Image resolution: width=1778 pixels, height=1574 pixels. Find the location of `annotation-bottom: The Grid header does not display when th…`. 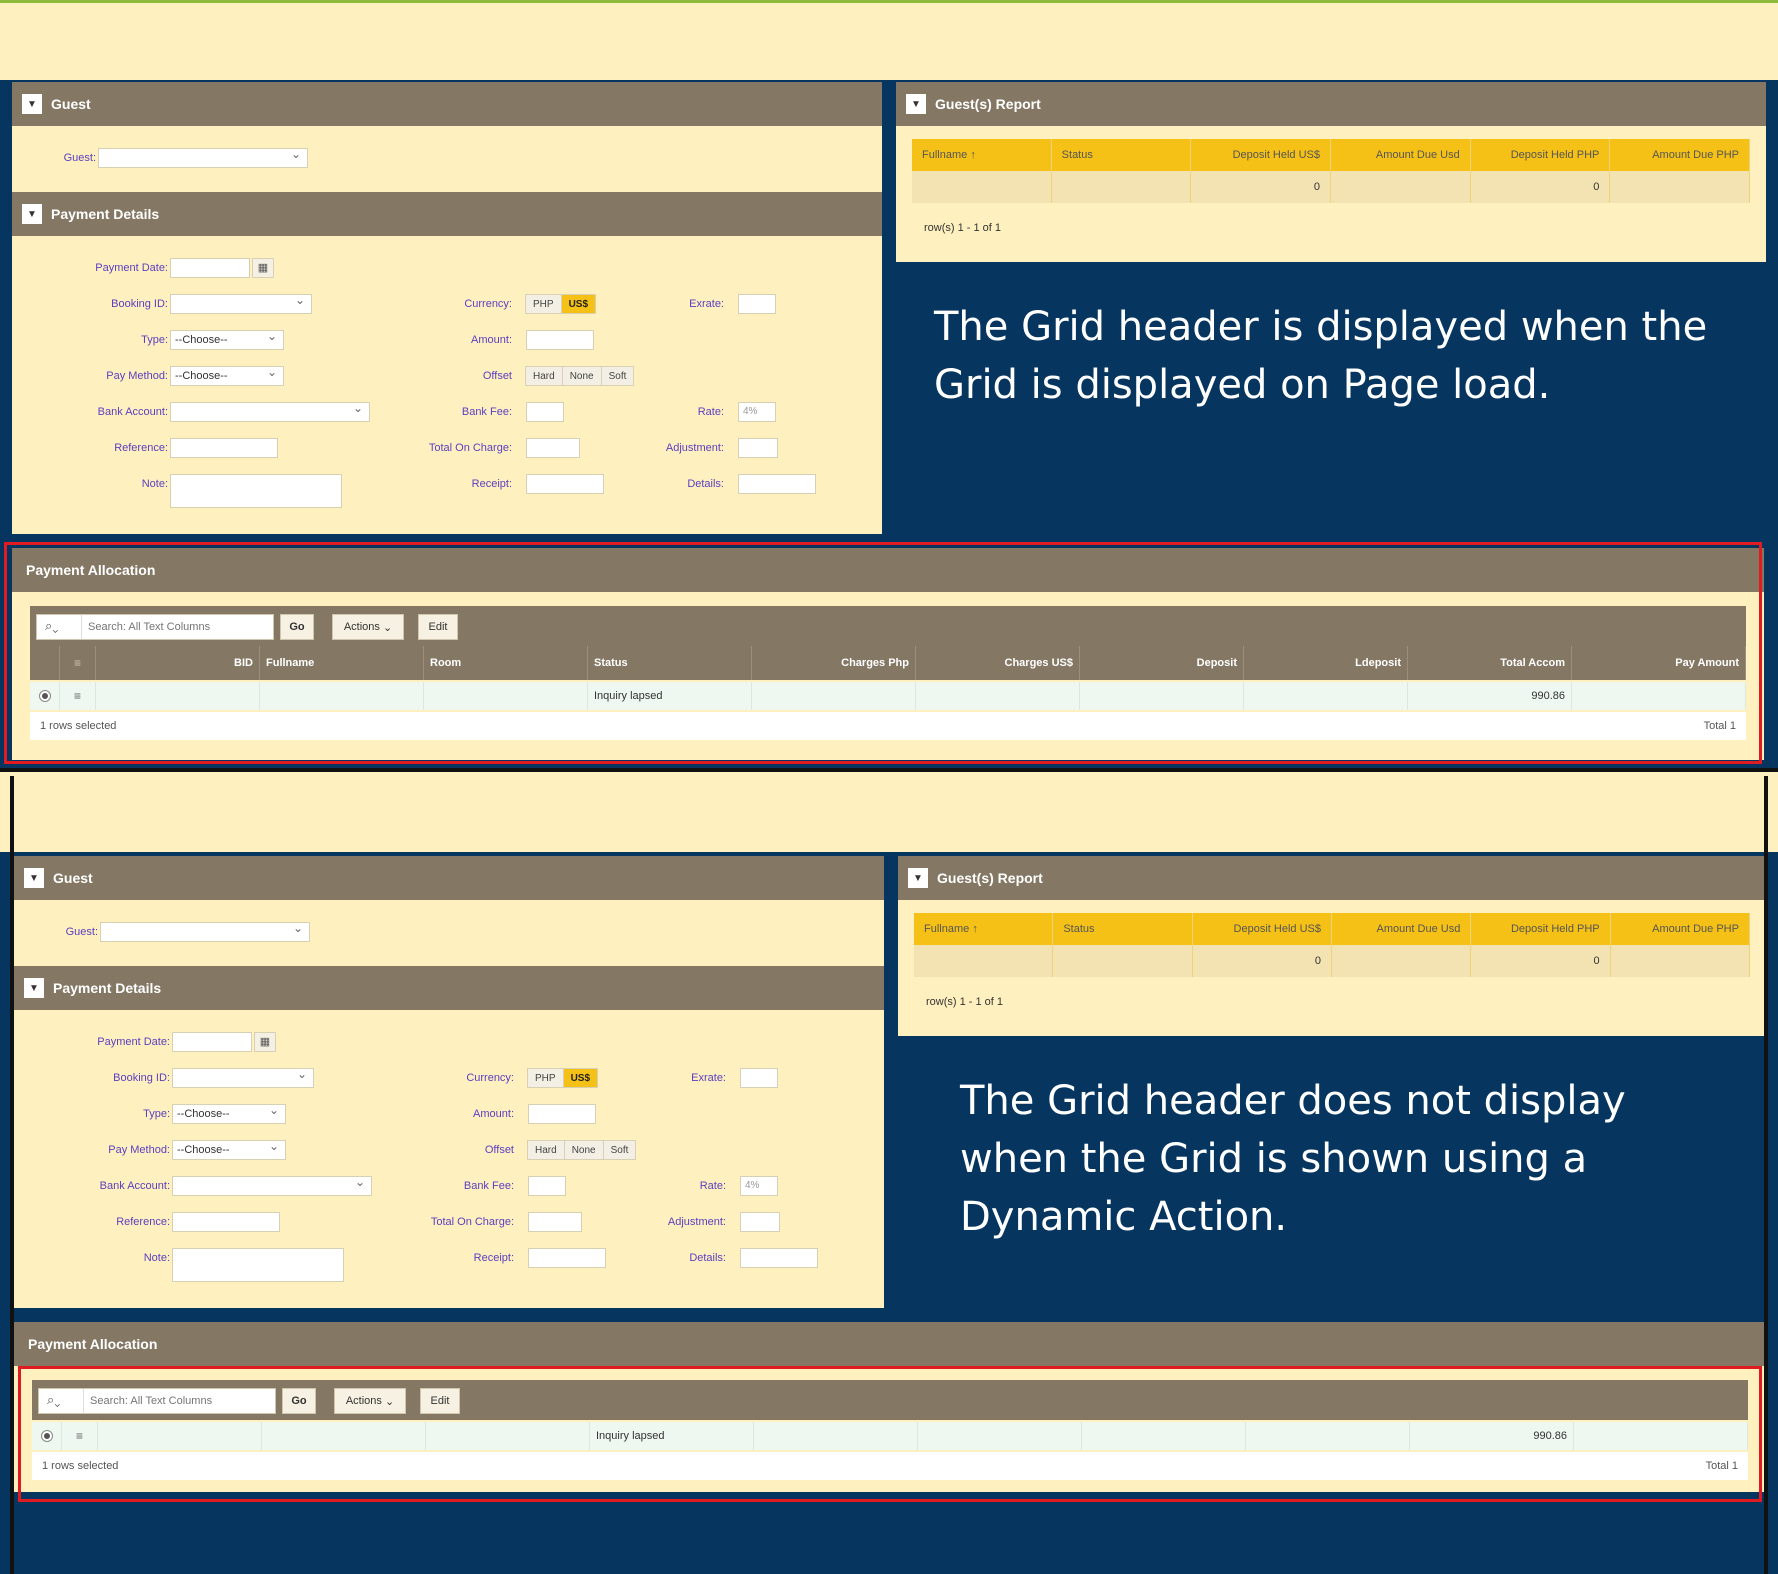

annotation-bottom: The Grid header does not display when th… is located at coordinates (1293, 1159).